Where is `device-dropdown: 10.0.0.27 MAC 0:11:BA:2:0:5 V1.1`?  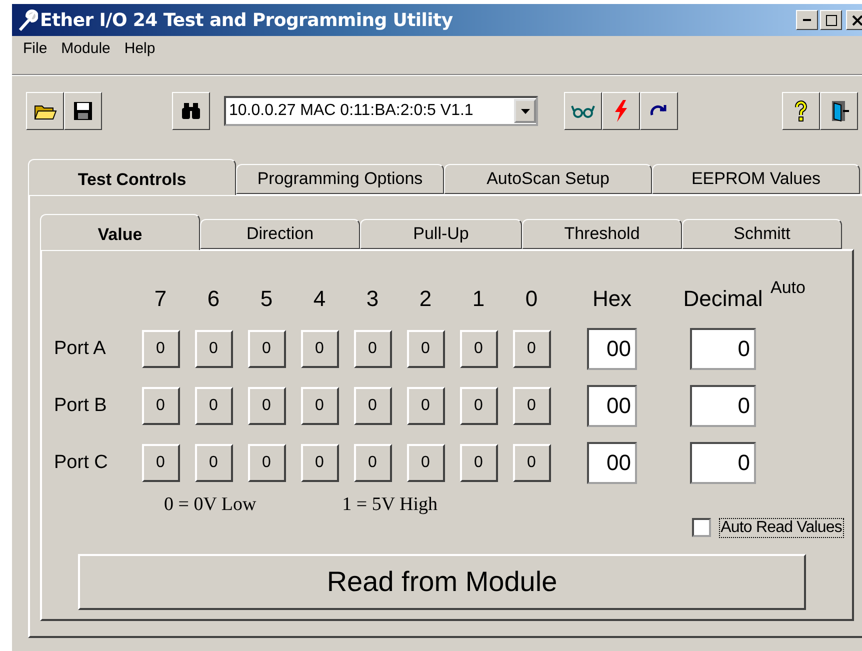
device-dropdown: 10.0.0.27 MAC 0:11:BA:2:0:5 V1.1 is located at coordinates (381, 111).